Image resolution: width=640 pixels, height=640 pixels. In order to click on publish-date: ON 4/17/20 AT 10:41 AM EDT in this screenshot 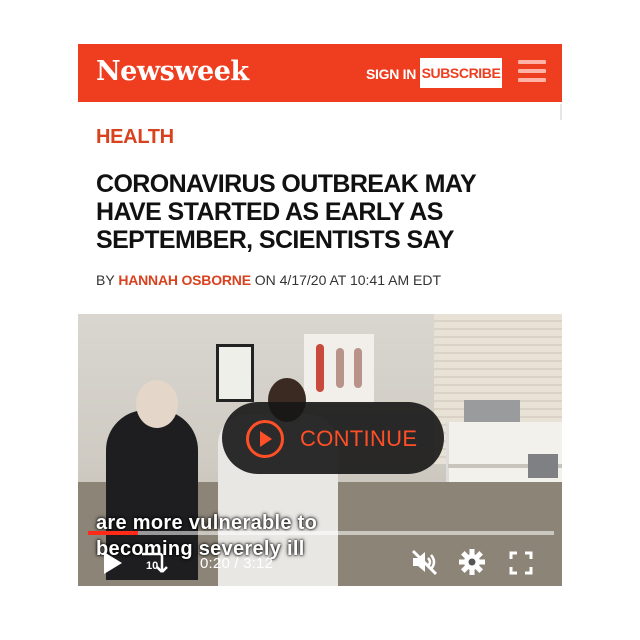, I will do `click(345, 280)`.